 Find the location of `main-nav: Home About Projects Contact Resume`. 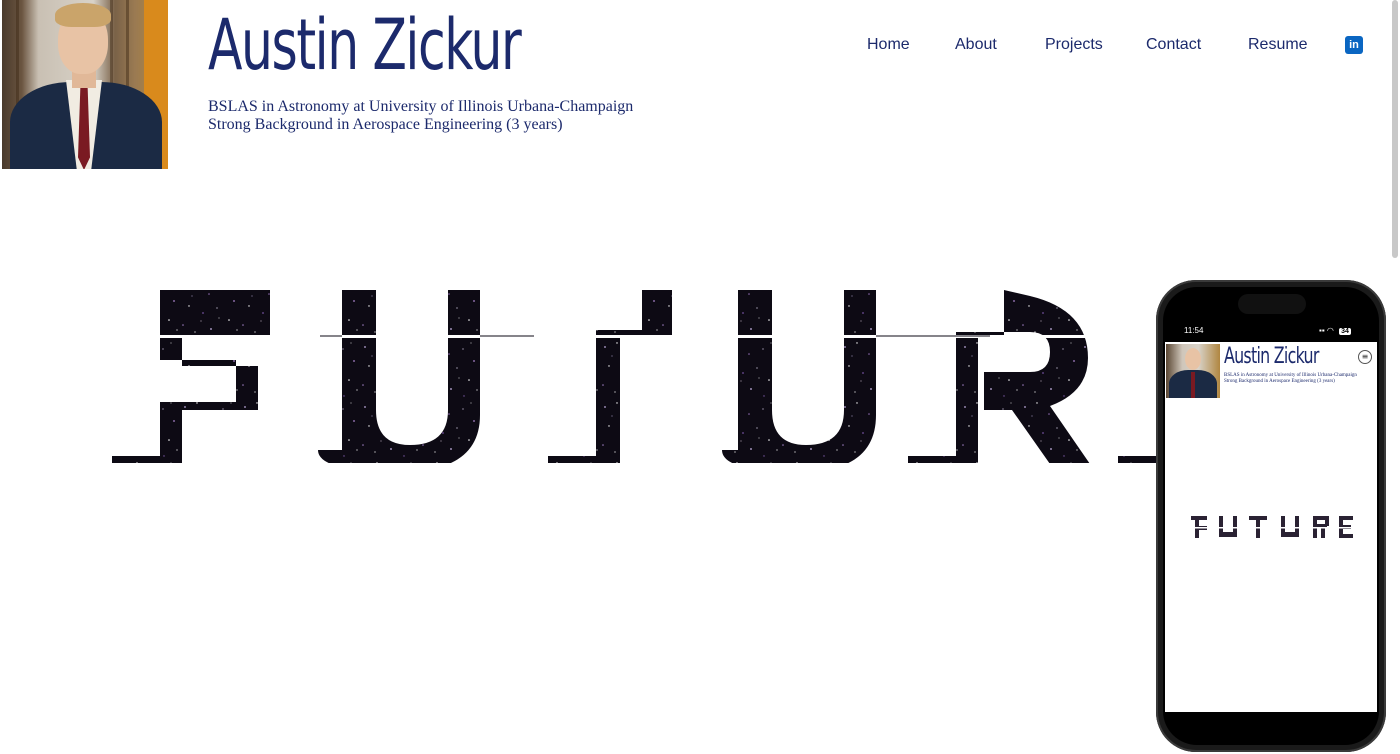

main-nav: Home About Projects Contact Resume is located at coordinates (700, 48).